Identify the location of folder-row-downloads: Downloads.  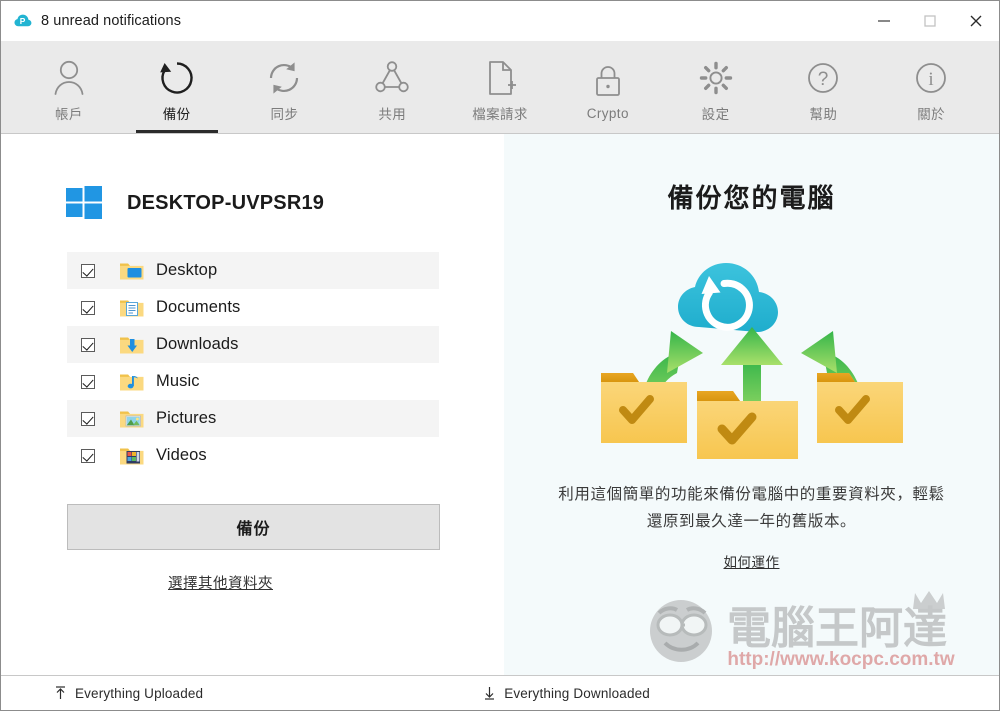
(253, 344).